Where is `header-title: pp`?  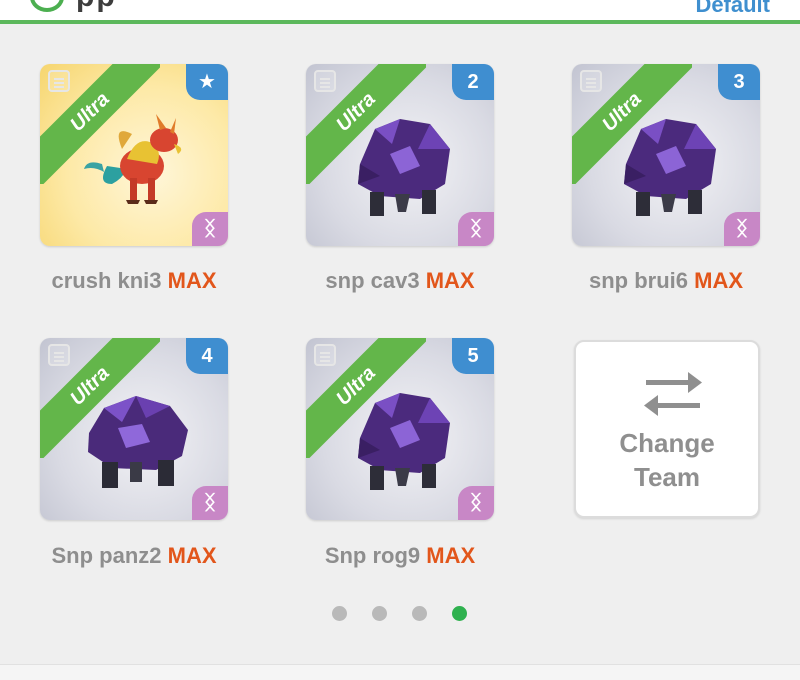
header-title: pp is located at coordinates (96, 7).